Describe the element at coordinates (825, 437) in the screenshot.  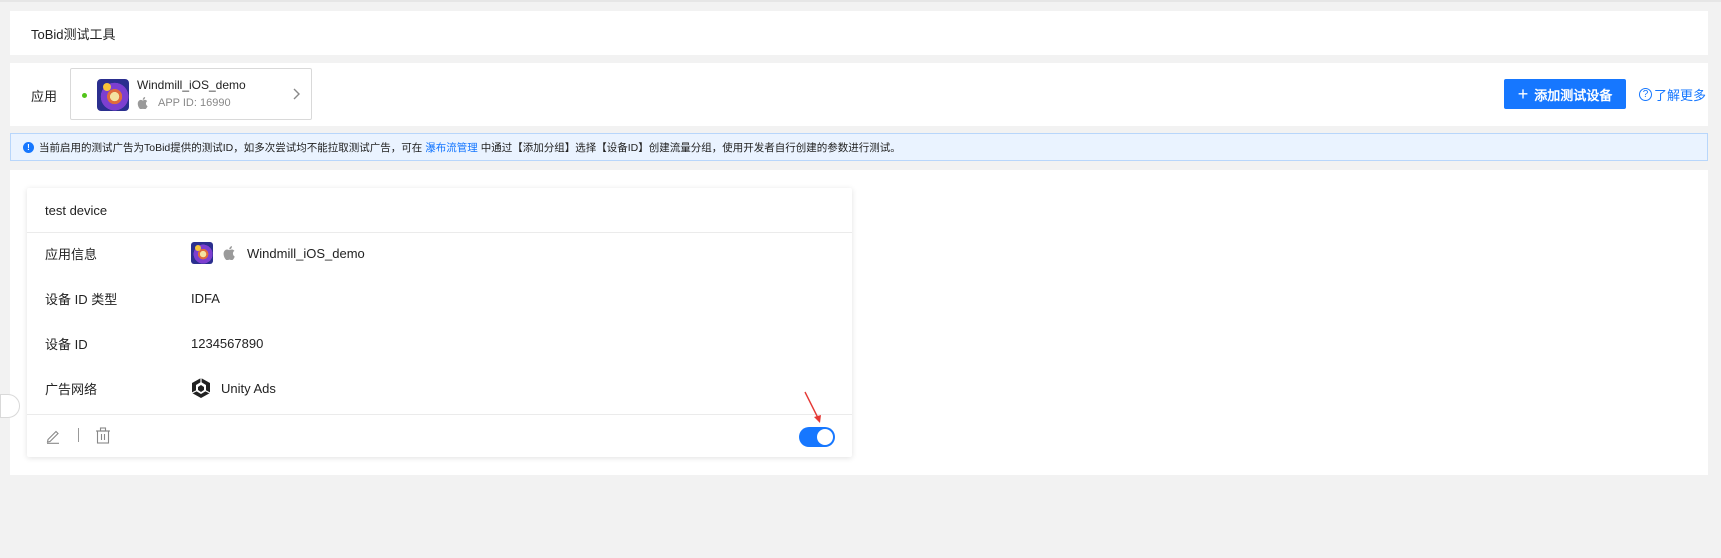
I see `toggle-knob` at that location.